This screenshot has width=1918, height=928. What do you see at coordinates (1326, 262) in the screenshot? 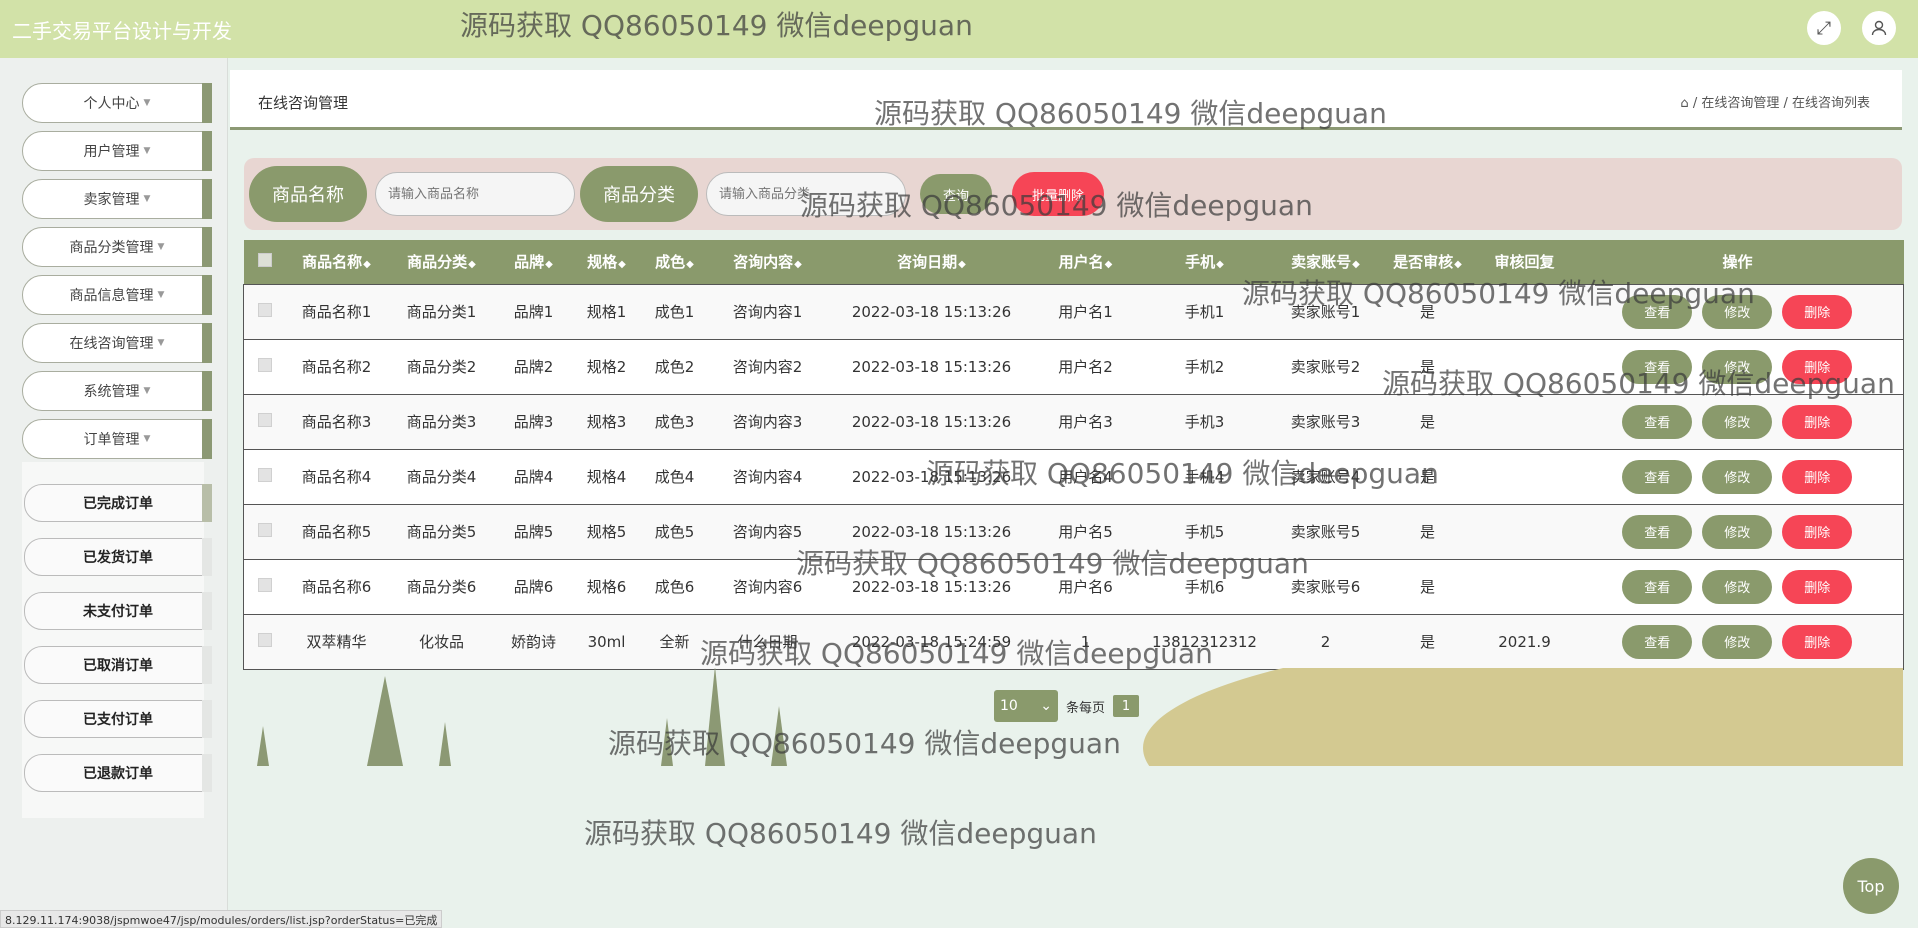
I see `column-header: 卖家账号◆` at bounding box center [1326, 262].